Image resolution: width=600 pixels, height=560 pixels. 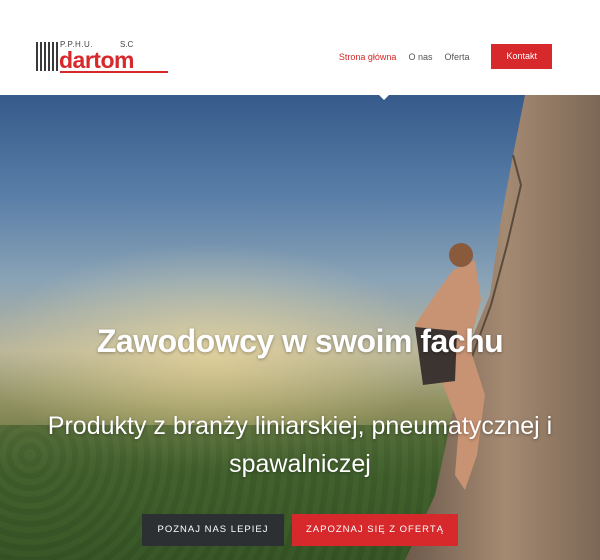 What do you see at coordinates (368, 57) in the screenshot?
I see `nav-home: Strona główna` at bounding box center [368, 57].